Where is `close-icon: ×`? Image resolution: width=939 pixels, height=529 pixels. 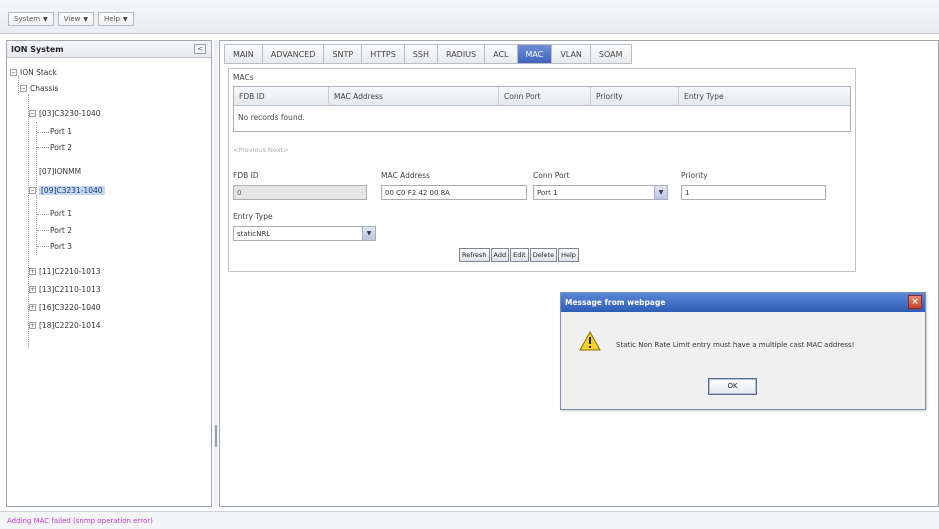
close-icon: × is located at coordinates (915, 302).